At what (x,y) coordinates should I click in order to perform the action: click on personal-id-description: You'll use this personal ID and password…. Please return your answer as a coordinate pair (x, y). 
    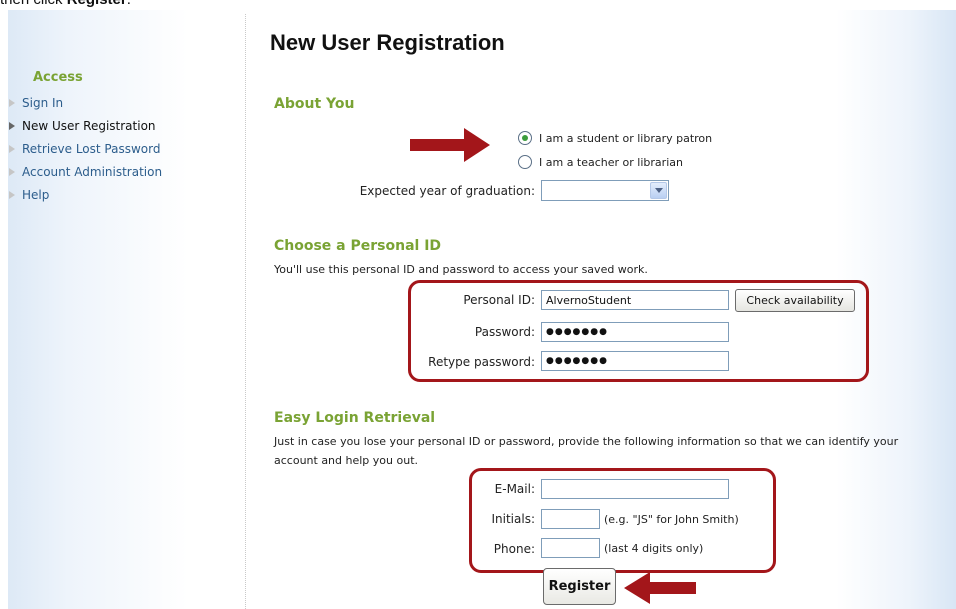
    Looking at the image, I should click on (461, 269).